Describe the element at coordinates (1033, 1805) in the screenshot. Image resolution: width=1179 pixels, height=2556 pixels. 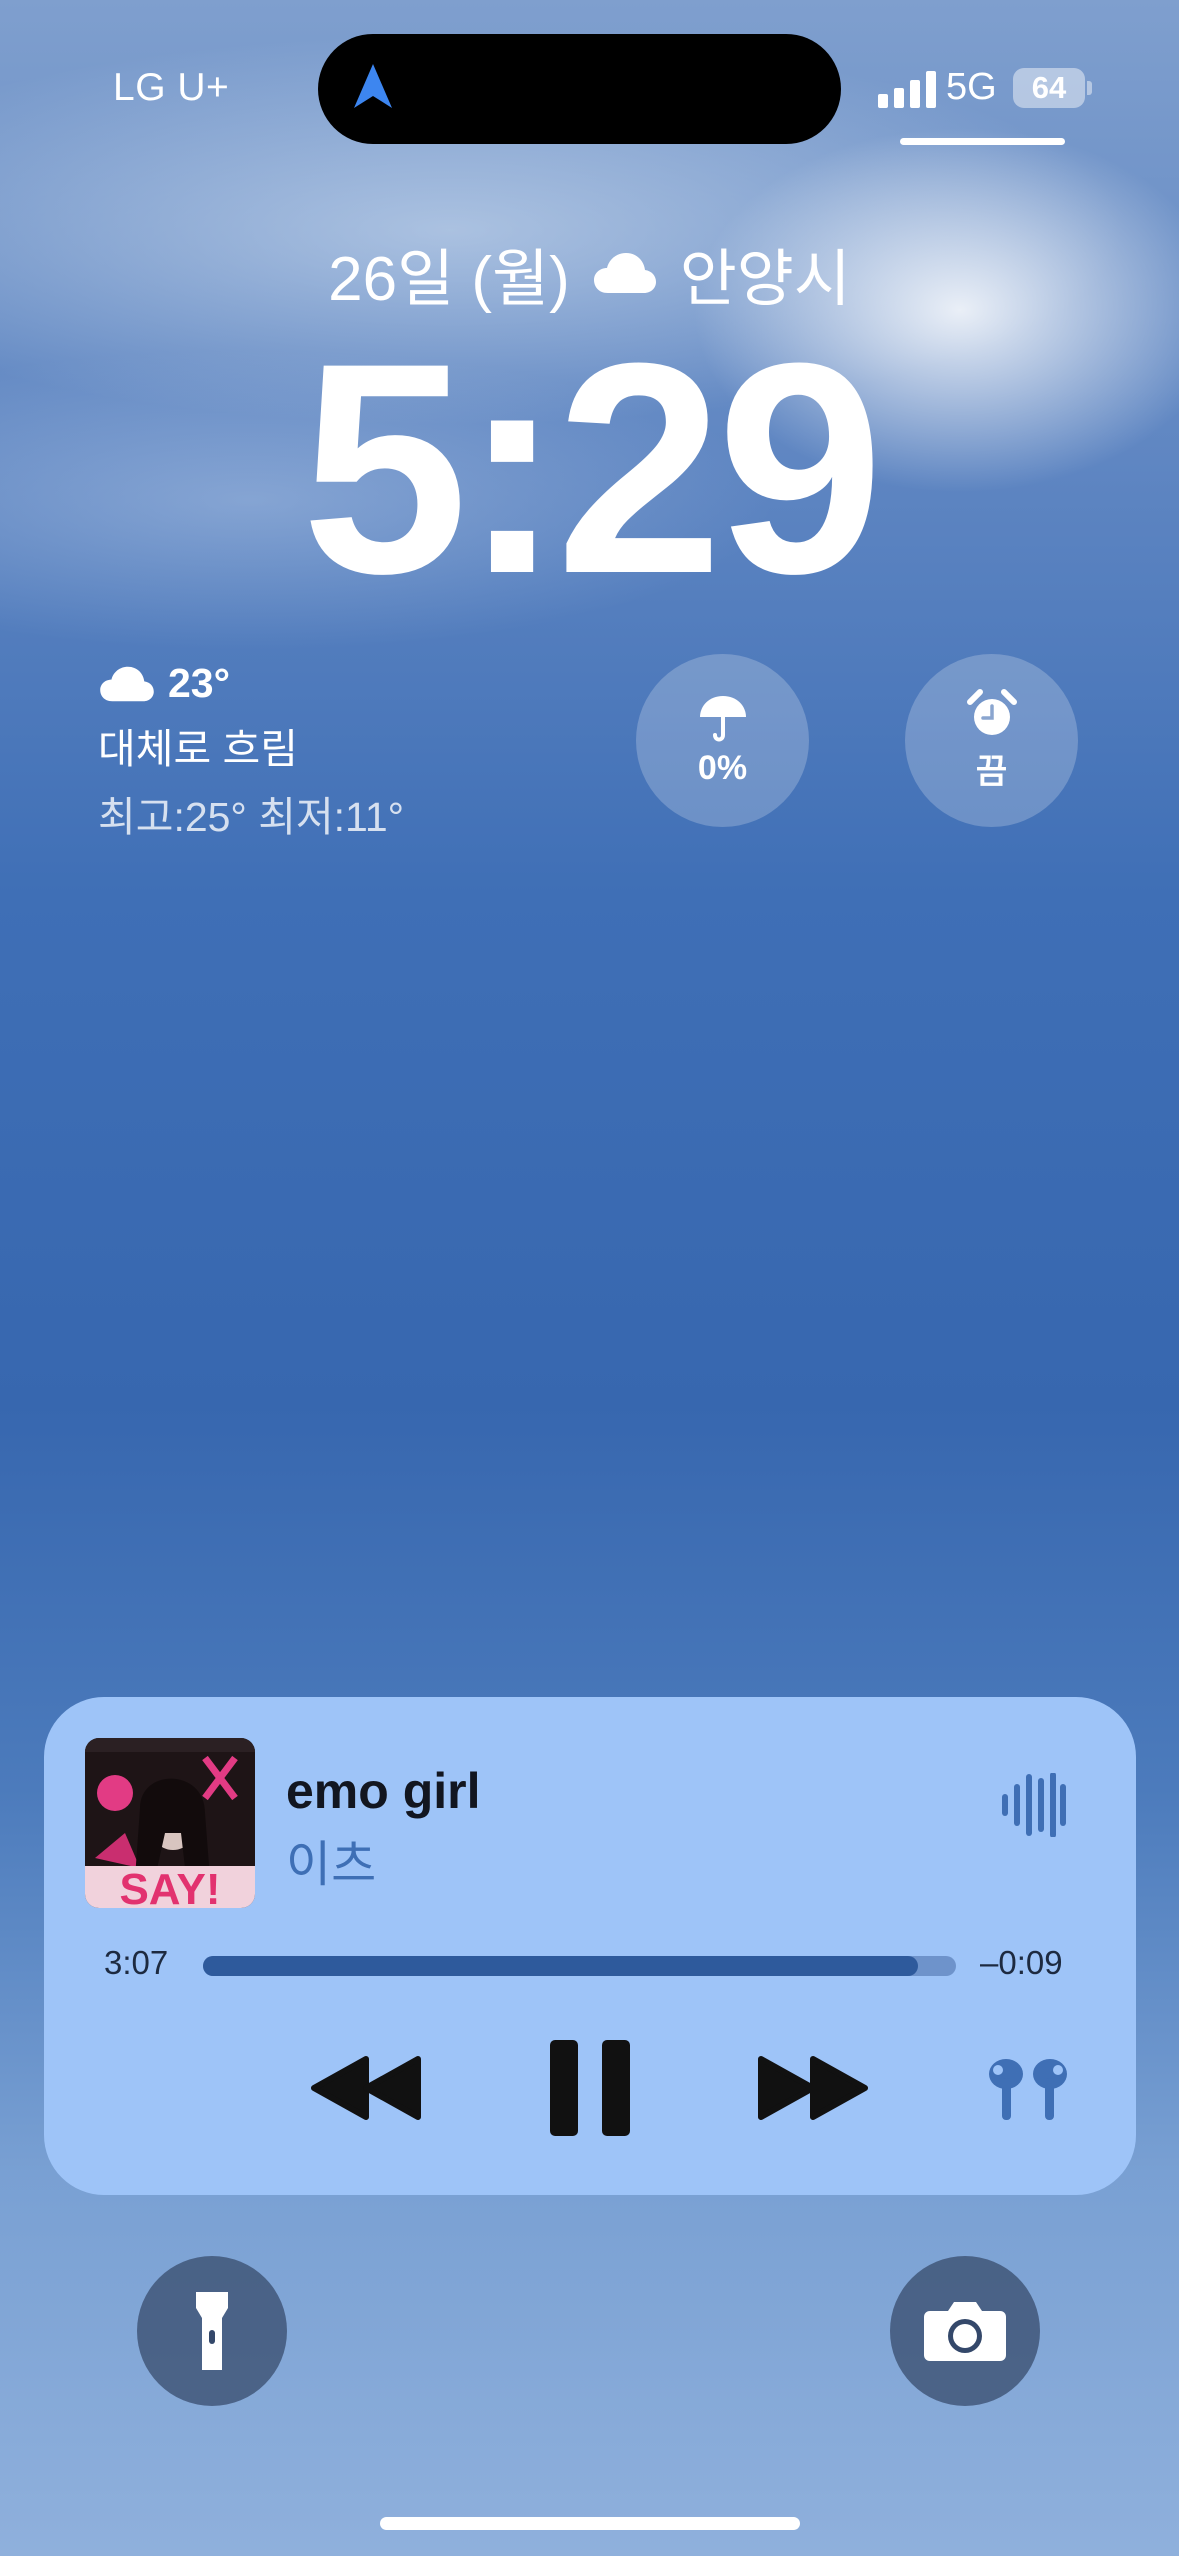
I see `audio-waveform-icon` at that location.